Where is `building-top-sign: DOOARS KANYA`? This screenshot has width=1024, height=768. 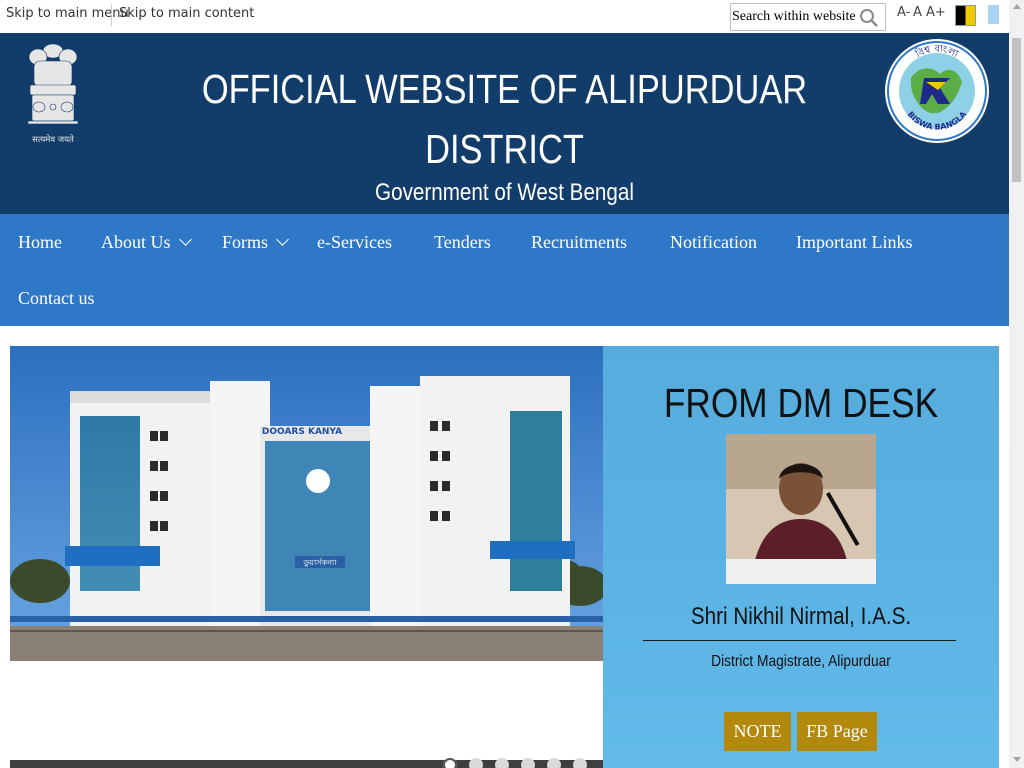
building-top-sign: DOOARS KANYA is located at coordinates (302, 432).